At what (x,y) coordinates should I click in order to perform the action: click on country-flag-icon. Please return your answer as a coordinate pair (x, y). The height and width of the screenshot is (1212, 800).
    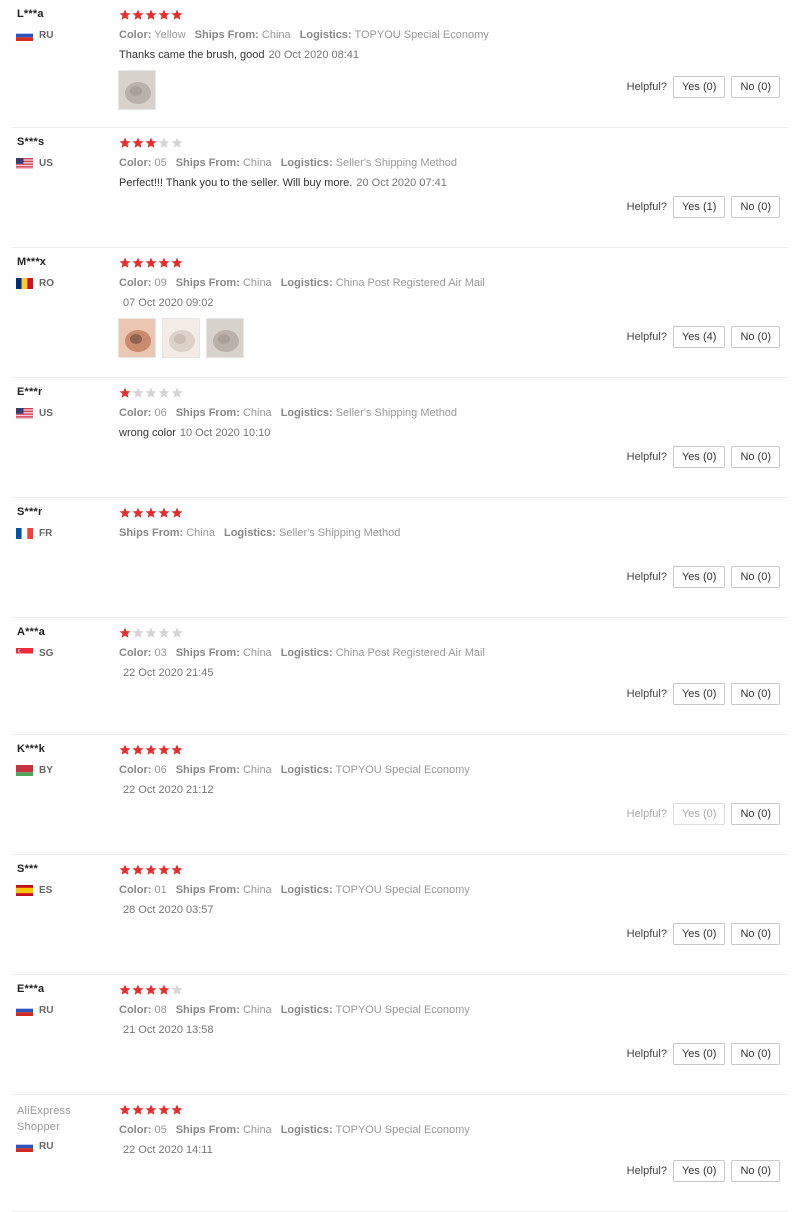
    Looking at the image, I should click on (24, 413).